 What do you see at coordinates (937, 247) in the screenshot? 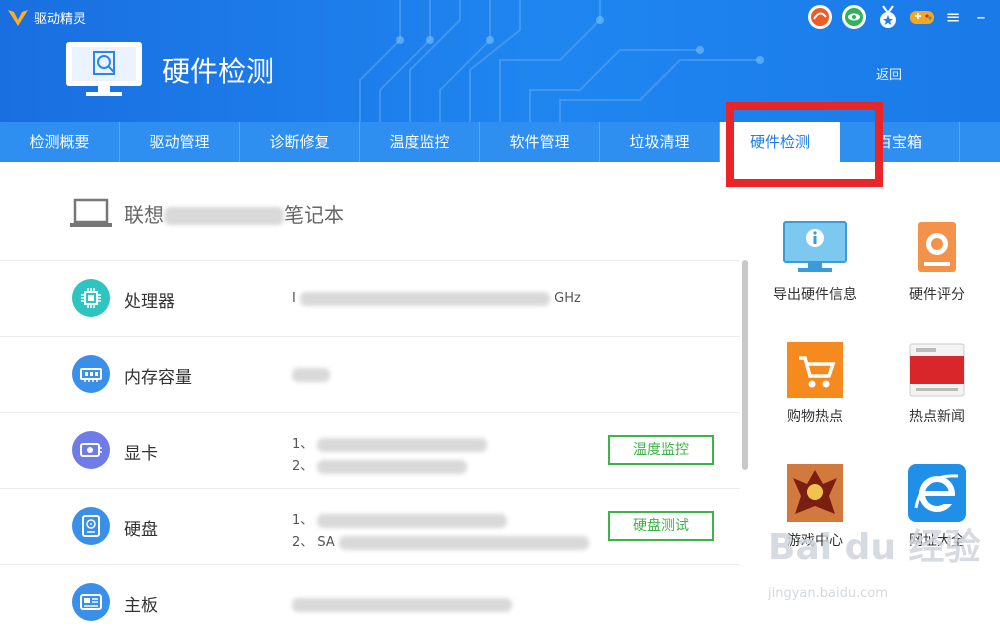
I see `score-icon` at bounding box center [937, 247].